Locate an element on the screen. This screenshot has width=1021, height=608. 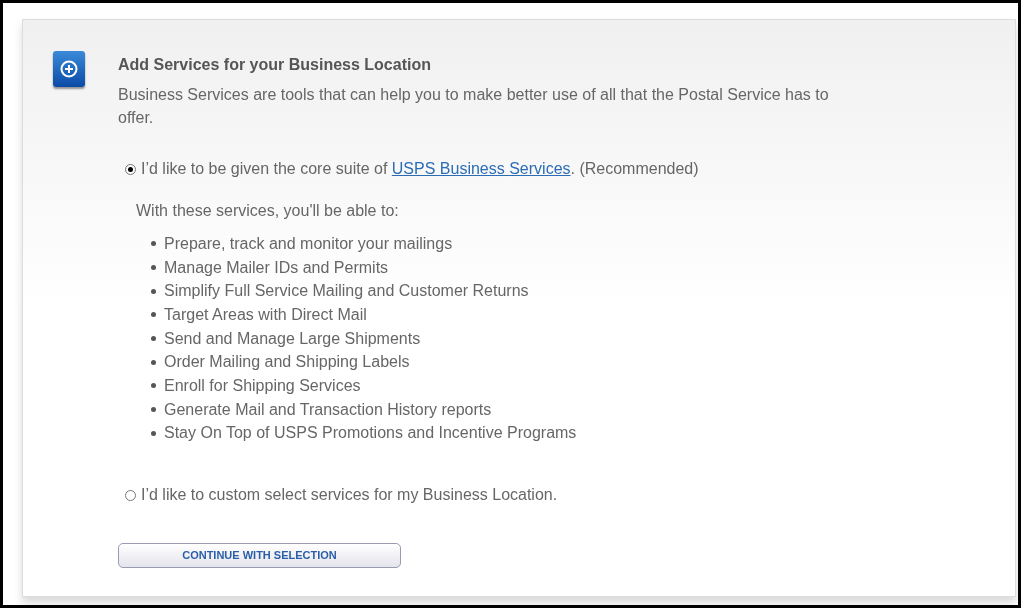
feature-item: Target Areas with Direct Mail is located at coordinates (265, 314).